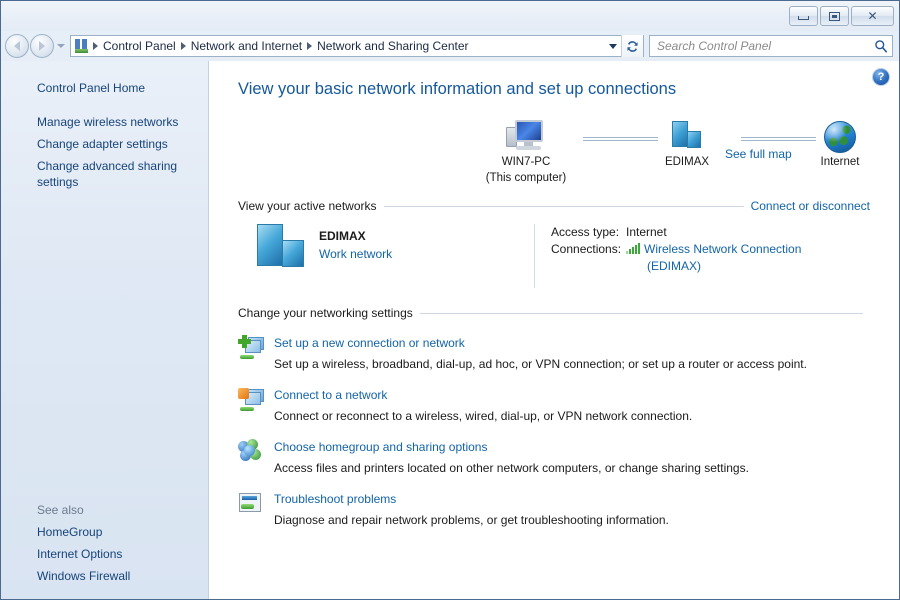  Describe the element at coordinates (840, 162) in the screenshot. I see `map-node-label: Internet` at that location.